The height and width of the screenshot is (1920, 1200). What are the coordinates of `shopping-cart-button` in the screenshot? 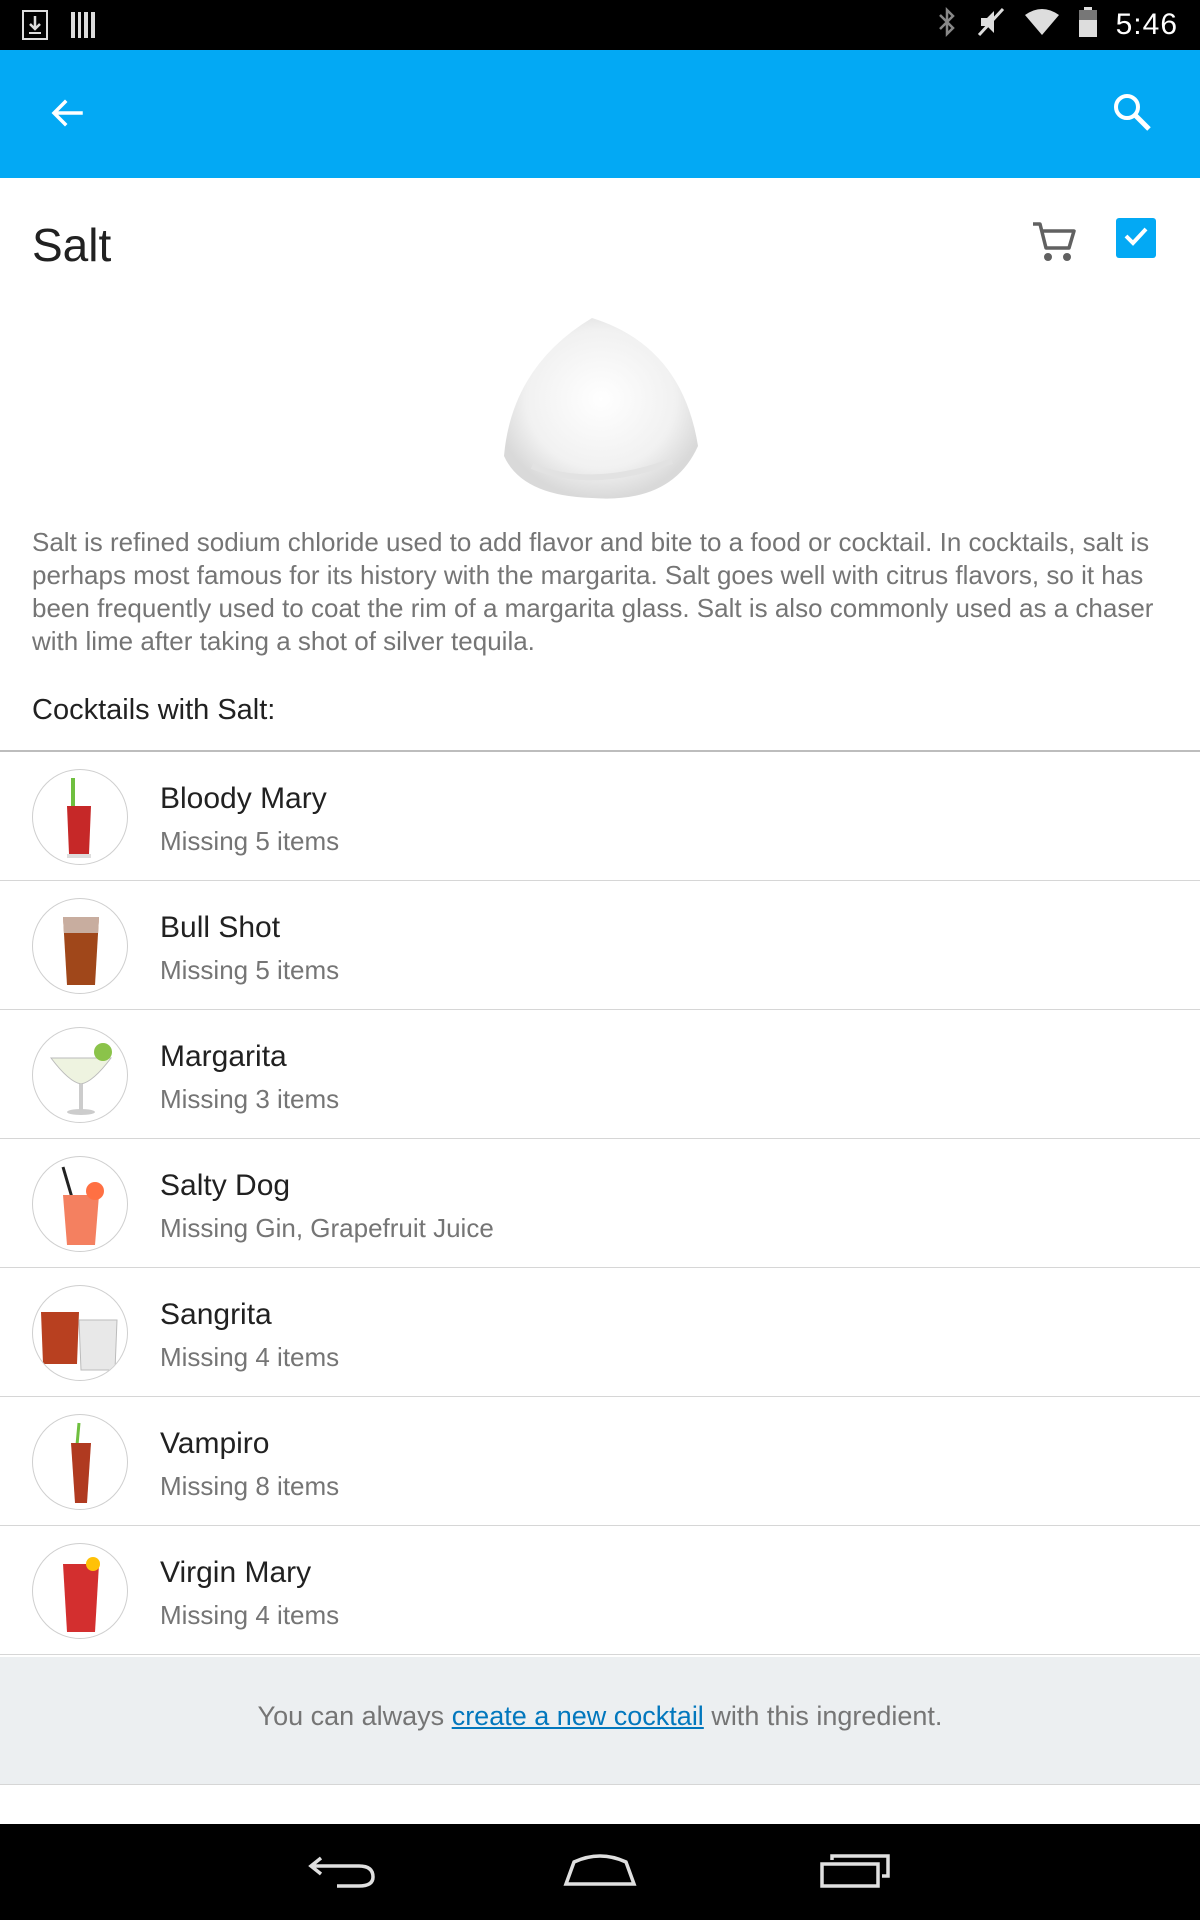 It's located at (1054, 244).